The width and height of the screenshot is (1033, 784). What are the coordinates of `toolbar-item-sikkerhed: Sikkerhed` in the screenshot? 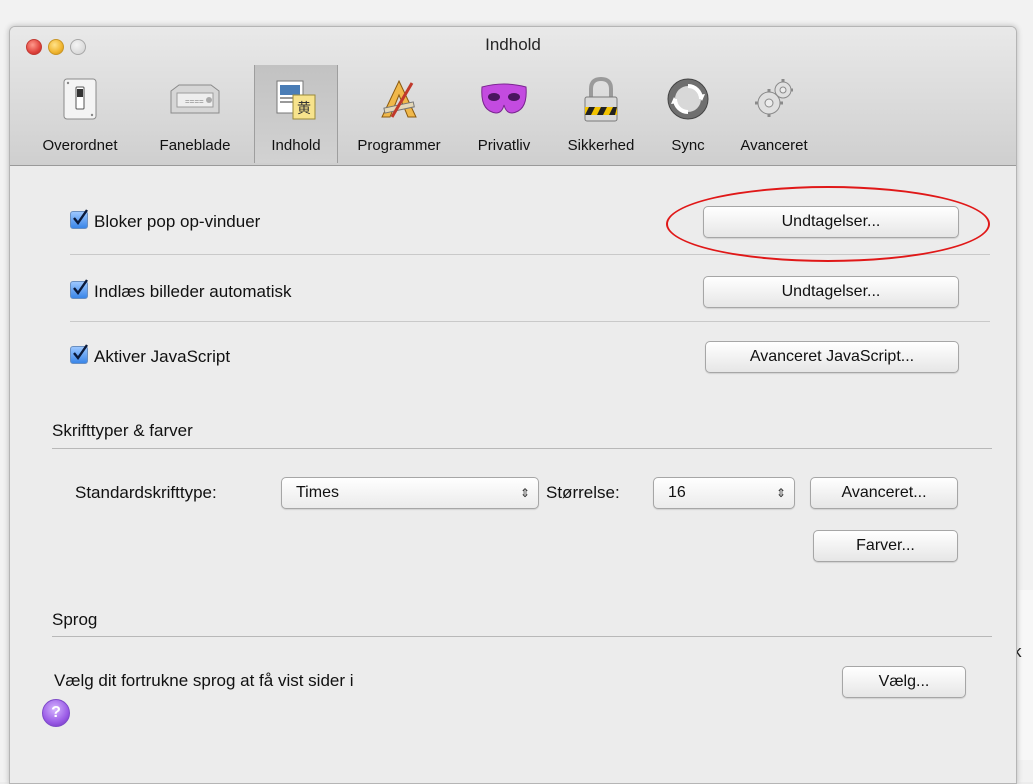 It's located at (601, 114).